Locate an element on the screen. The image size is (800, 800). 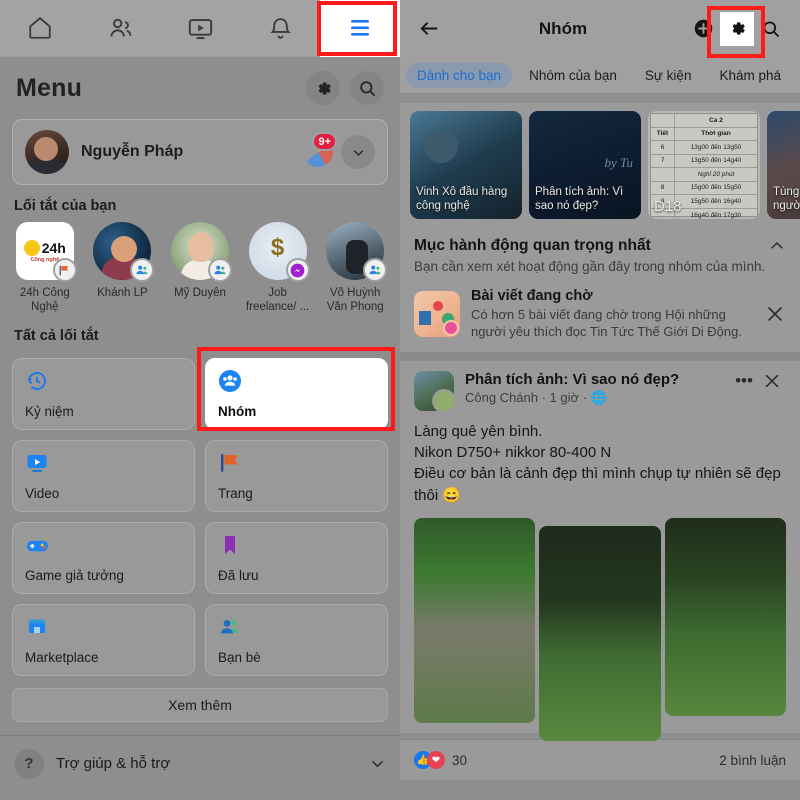
nav-tab-notifications is located at coordinates (280, 28).